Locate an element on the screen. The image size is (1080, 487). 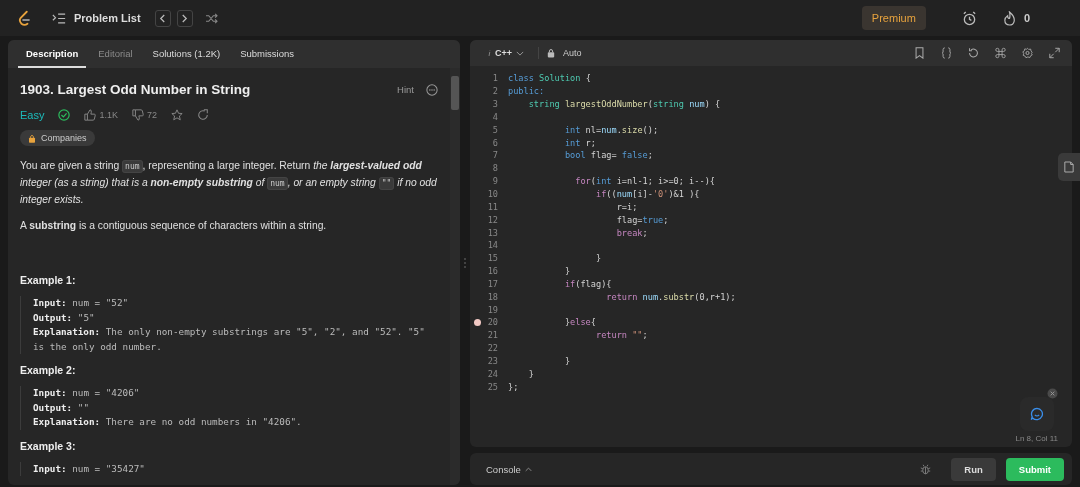
chat-icon is located at coordinates (1037, 414).